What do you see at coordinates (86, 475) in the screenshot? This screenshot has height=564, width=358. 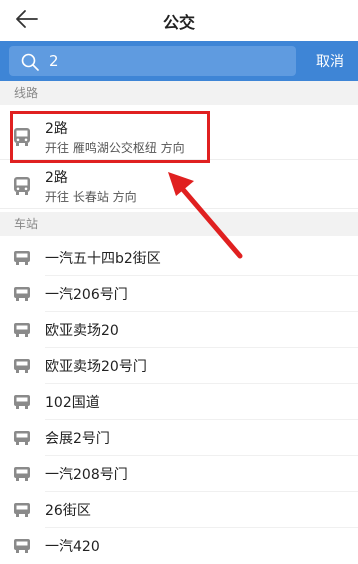 I see `station-name: 一汽208号门` at bounding box center [86, 475].